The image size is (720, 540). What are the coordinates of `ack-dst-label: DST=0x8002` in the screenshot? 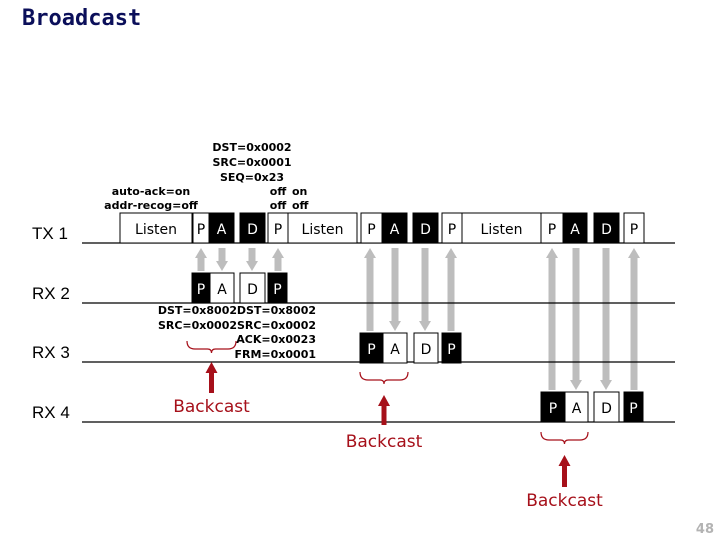 It's located at (197, 310).